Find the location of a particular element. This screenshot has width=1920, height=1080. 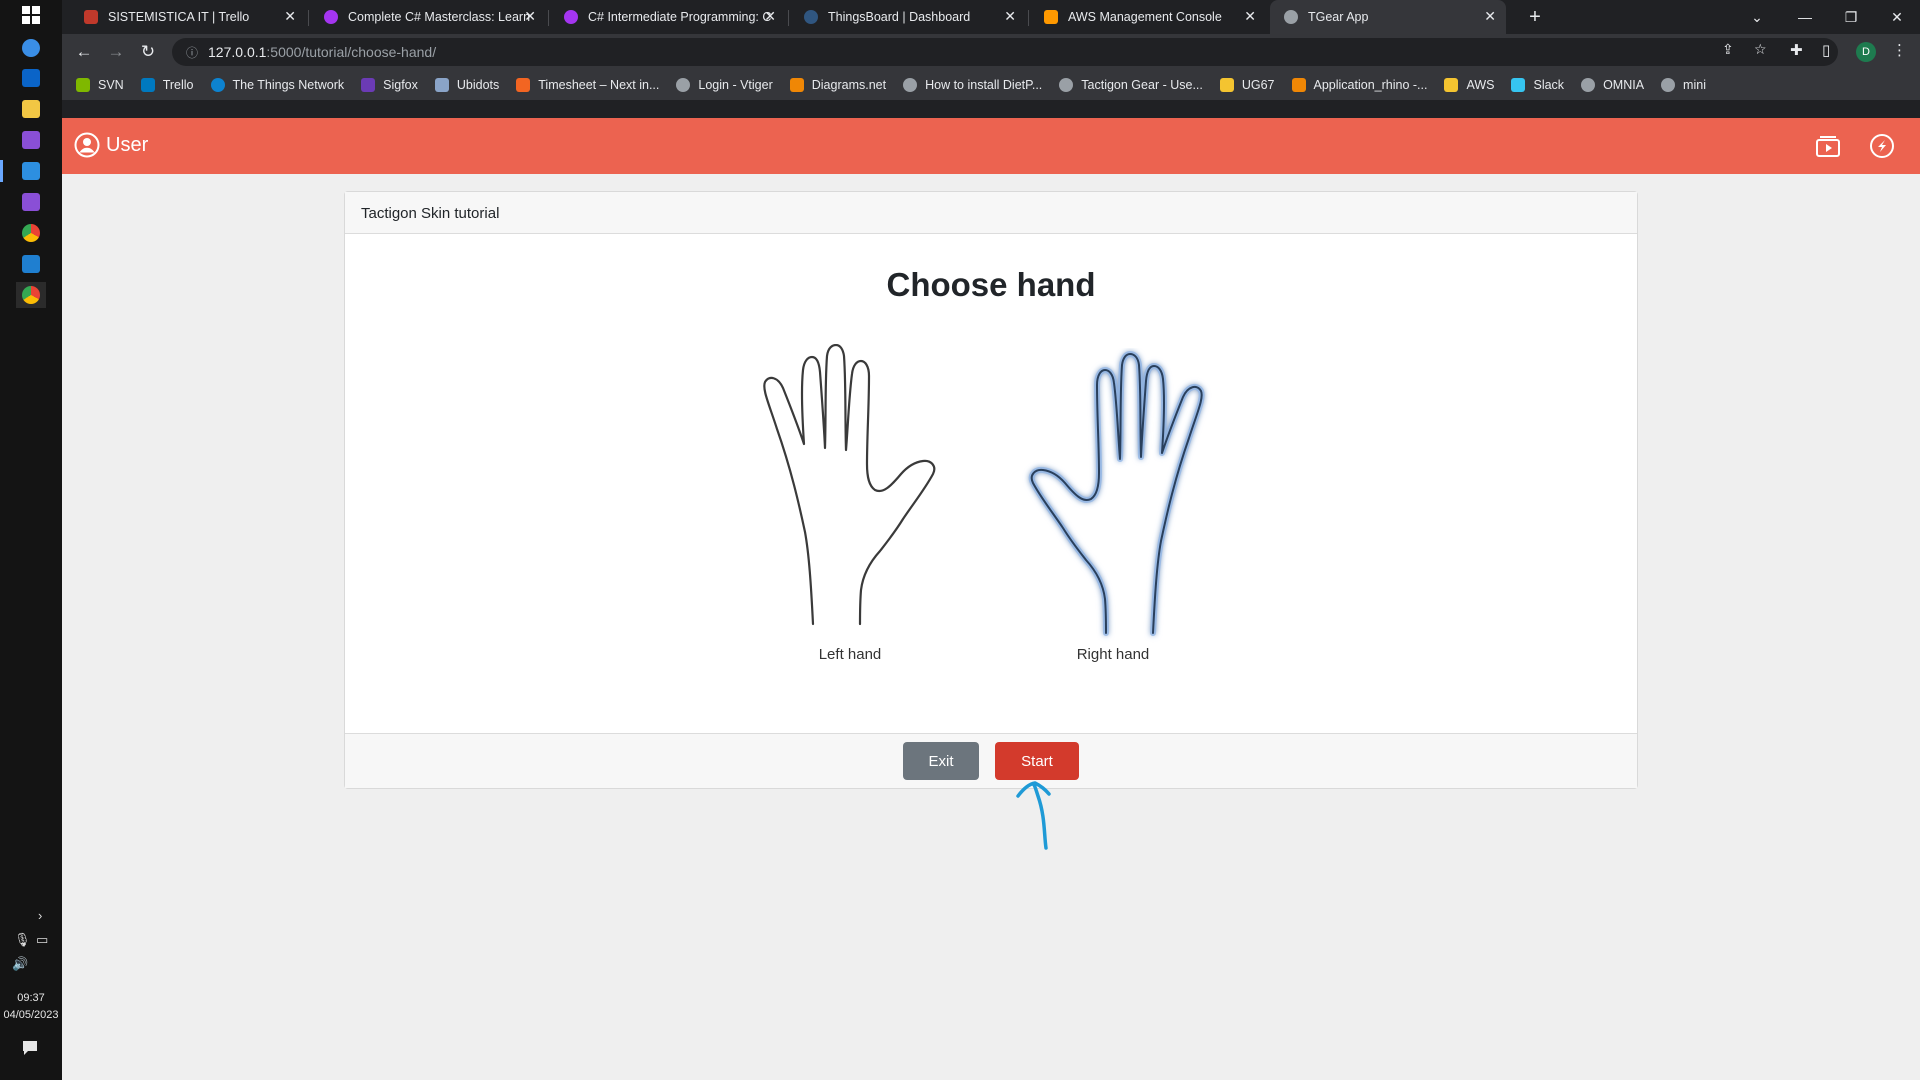

tab-search-icon: ⌄ is located at coordinates (1757, 17).